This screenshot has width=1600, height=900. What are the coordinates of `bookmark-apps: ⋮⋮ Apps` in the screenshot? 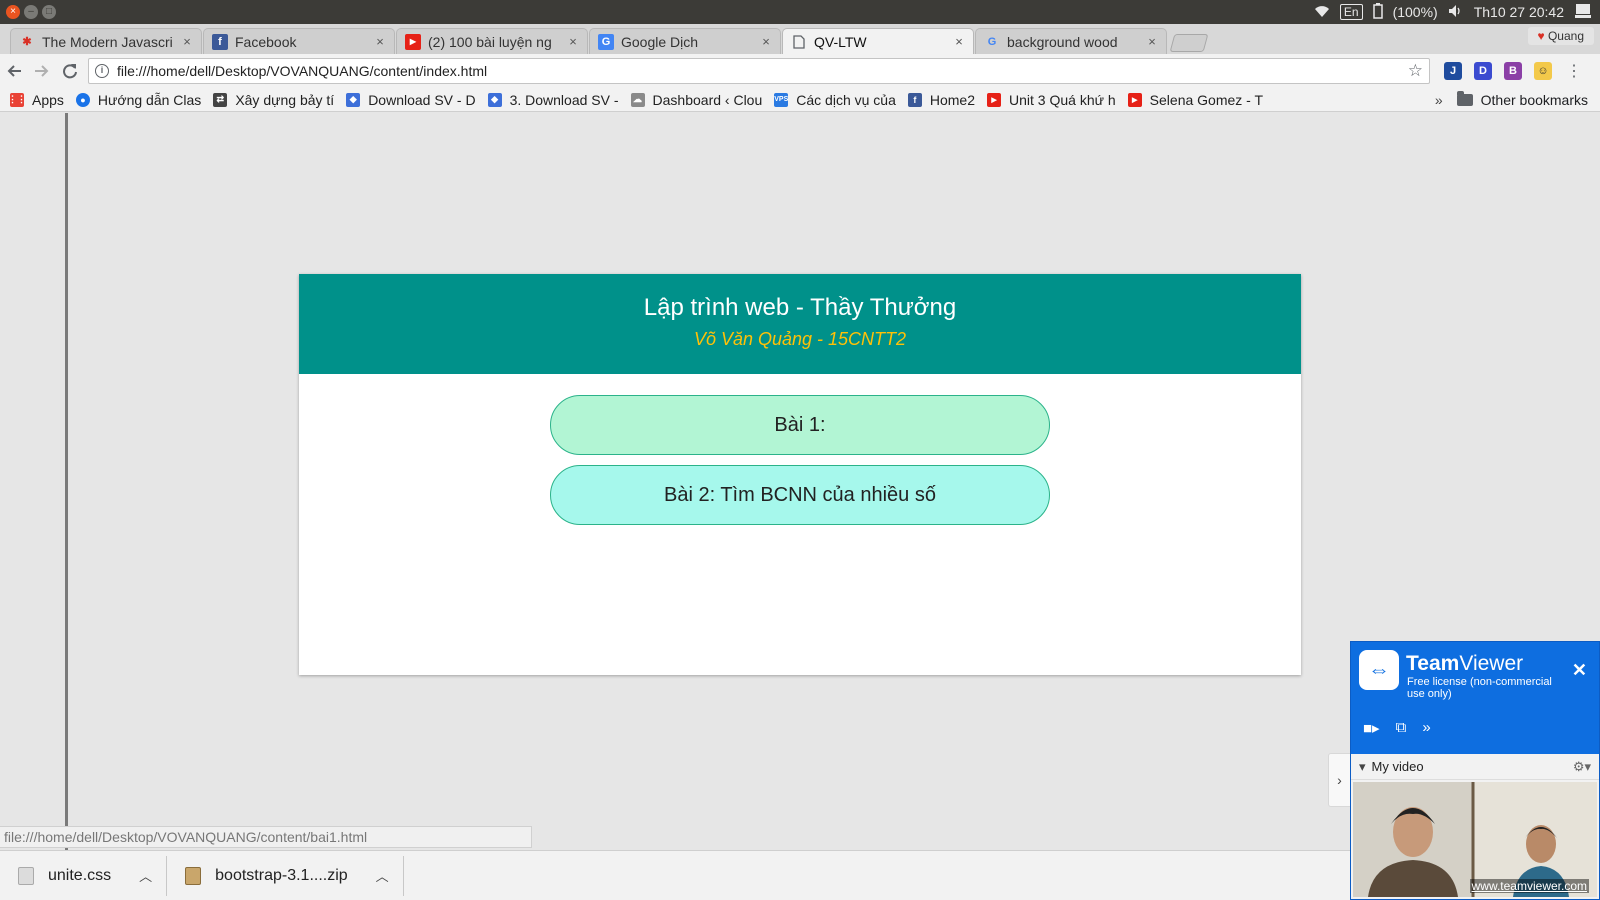 It's located at (36, 99).